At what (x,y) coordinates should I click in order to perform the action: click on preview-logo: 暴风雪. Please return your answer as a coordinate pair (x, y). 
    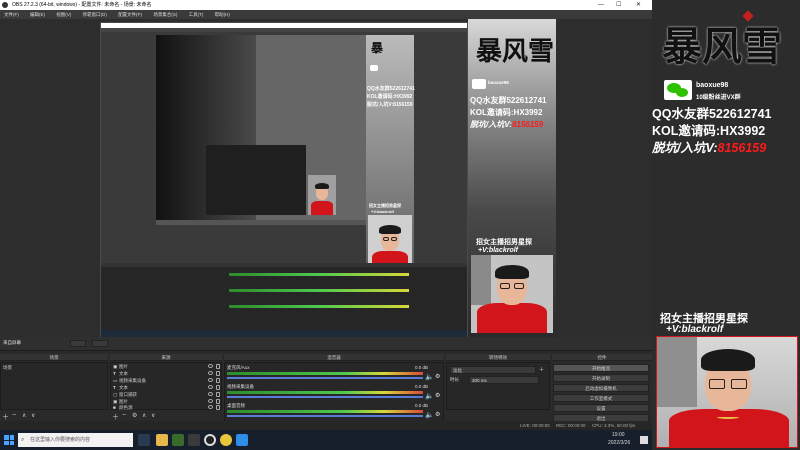
    Looking at the image, I should click on (515, 52).